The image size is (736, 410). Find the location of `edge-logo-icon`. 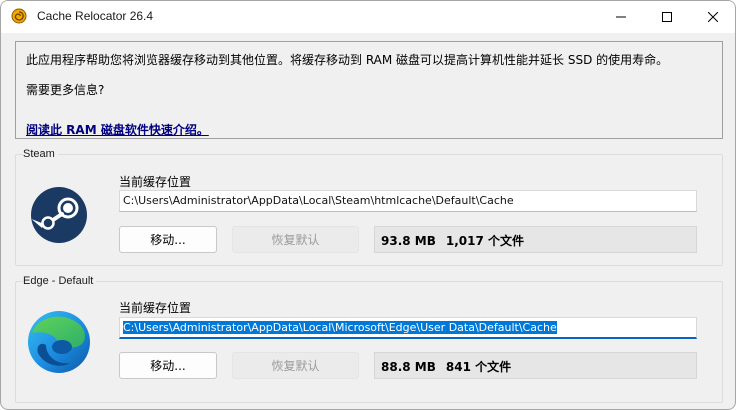

edge-logo-icon is located at coordinates (59, 342).